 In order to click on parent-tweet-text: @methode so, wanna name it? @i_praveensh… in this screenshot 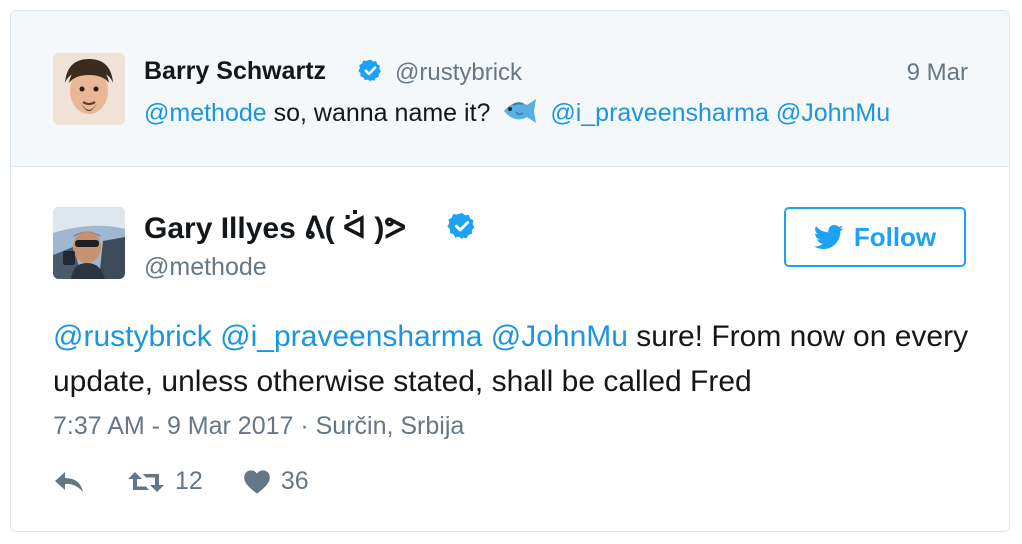, I will do `click(517, 114)`.